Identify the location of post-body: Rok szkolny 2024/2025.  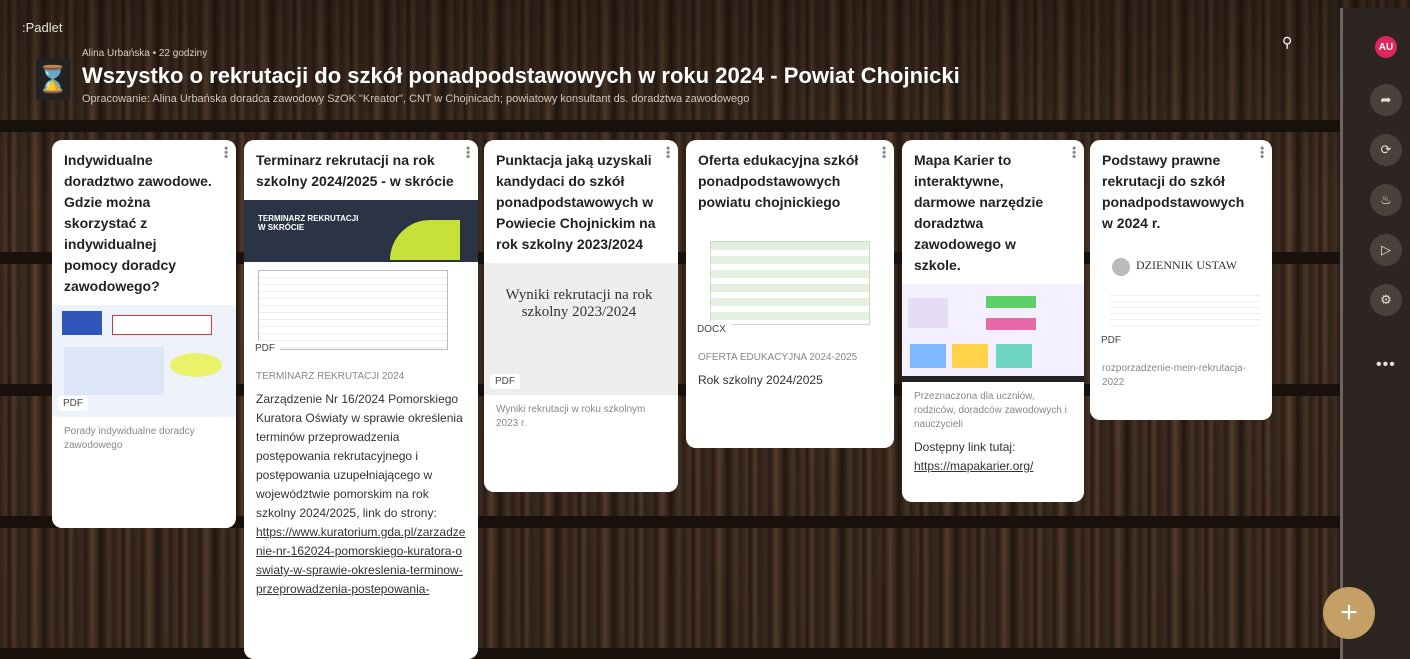
(760, 380).